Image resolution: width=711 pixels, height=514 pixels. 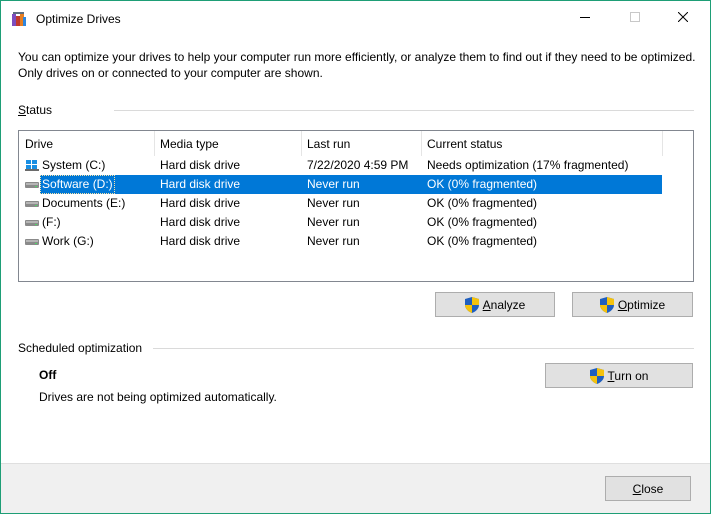 I want to click on analyze-label: Analyze, so click(x=504, y=305).